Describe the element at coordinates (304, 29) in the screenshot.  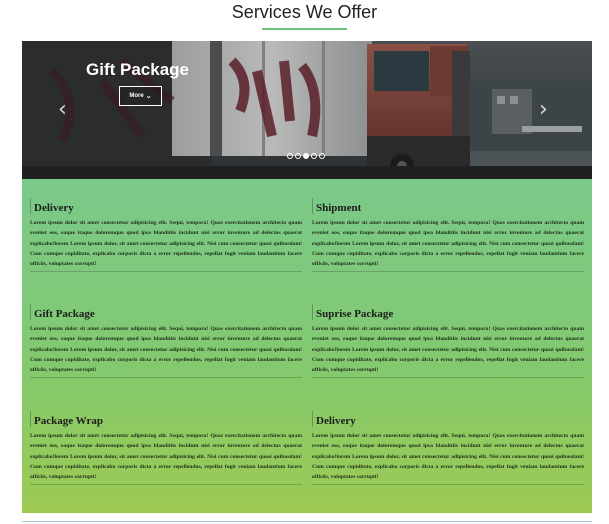
I see `title-underline` at that location.